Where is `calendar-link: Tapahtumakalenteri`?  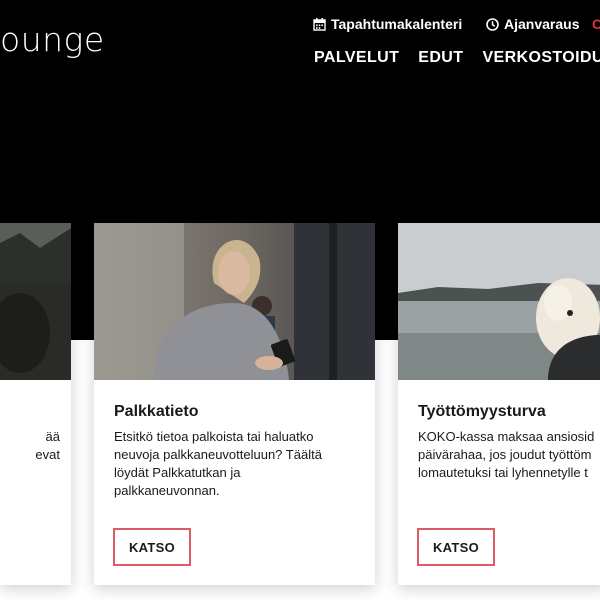 calendar-link: Tapahtumakalenteri is located at coordinates (387, 24).